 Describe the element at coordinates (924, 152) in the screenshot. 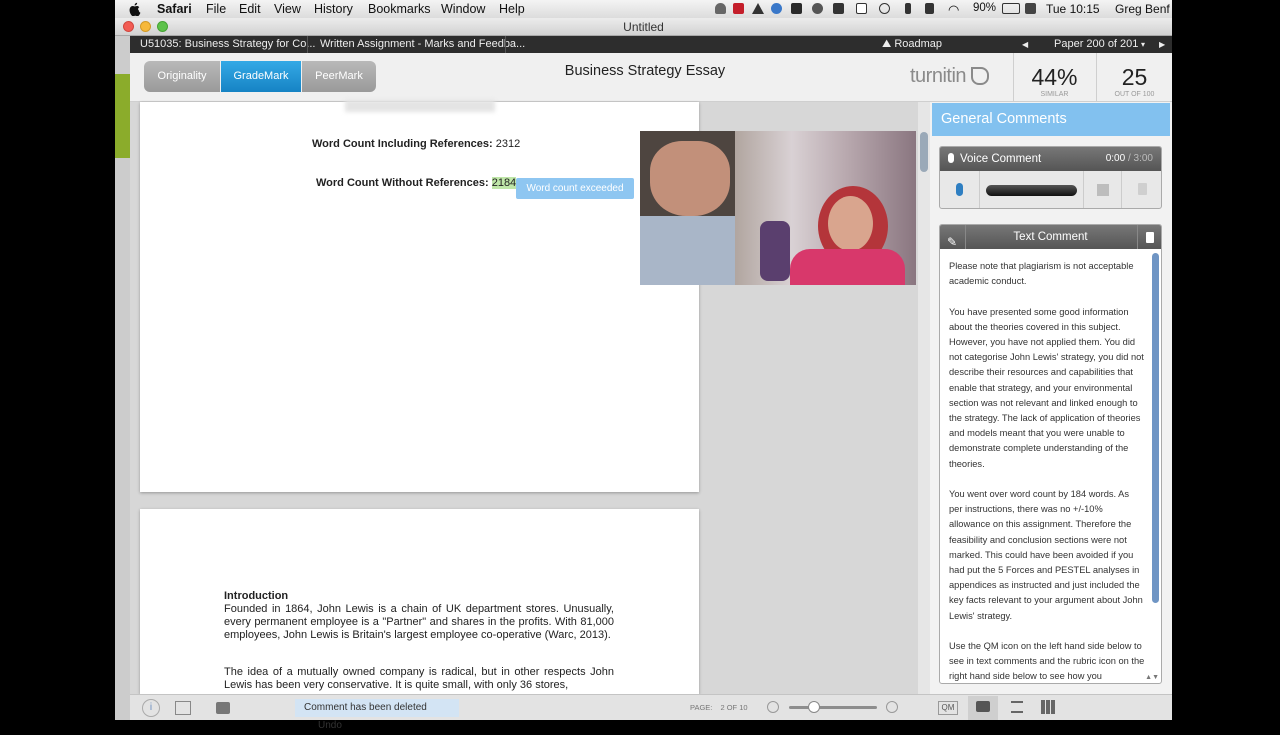

I see `document-scroll-thumb` at that location.